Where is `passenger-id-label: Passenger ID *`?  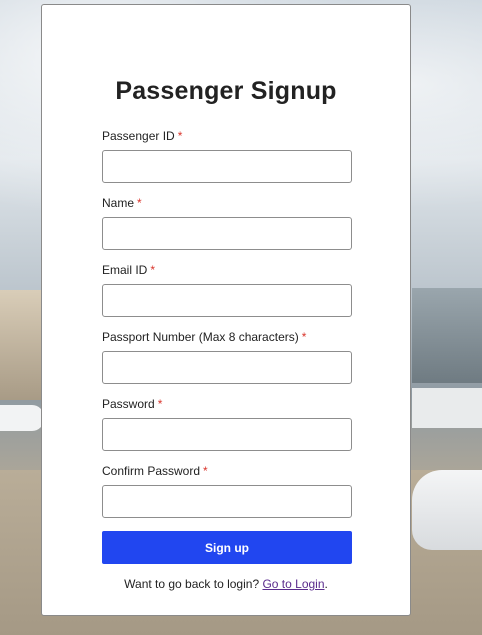
passenger-id-label: Passenger ID * is located at coordinates (227, 136).